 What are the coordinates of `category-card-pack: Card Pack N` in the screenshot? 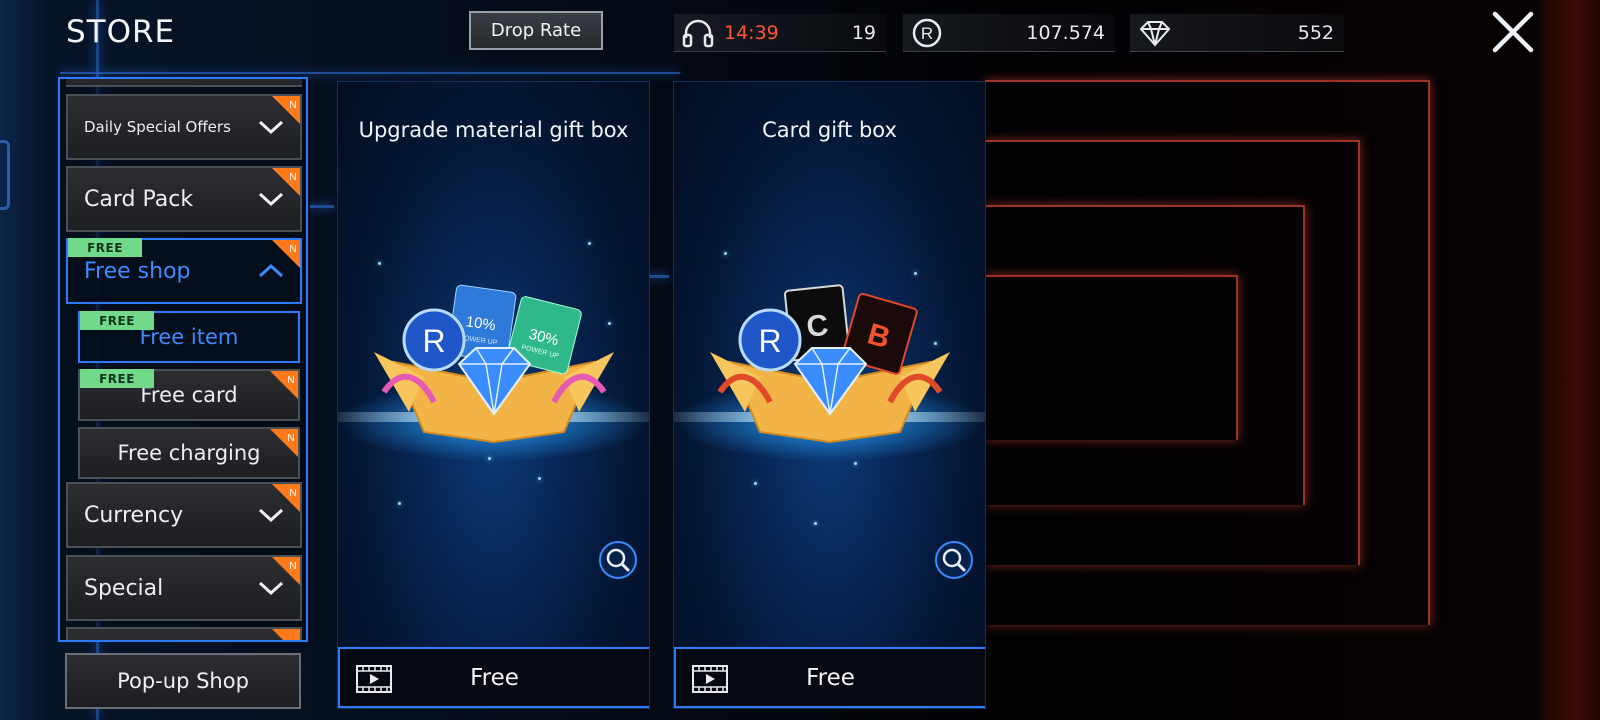 It's located at (184, 199).